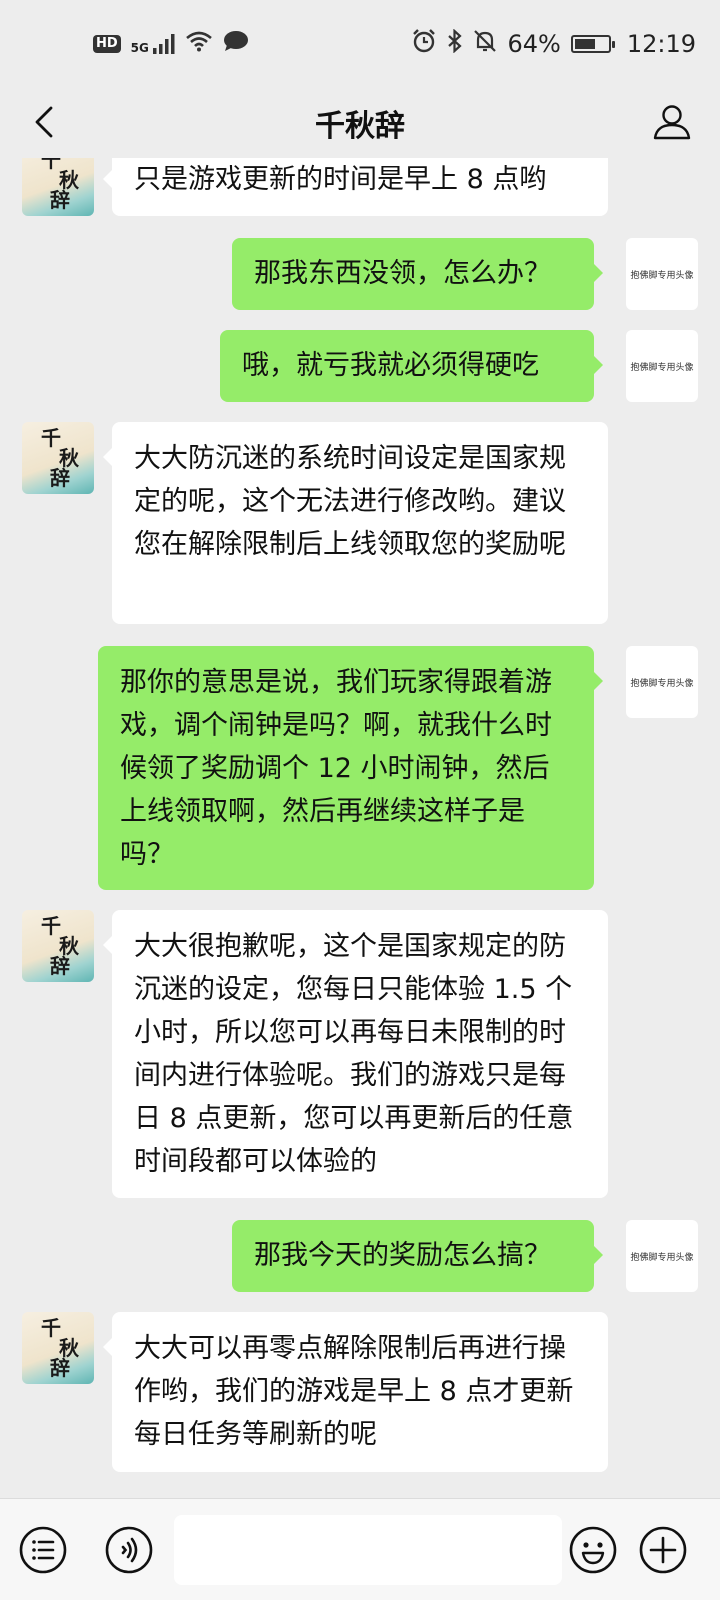 The width and height of the screenshot is (720, 1600). What do you see at coordinates (368, 1550) in the screenshot?
I see `message-input` at bounding box center [368, 1550].